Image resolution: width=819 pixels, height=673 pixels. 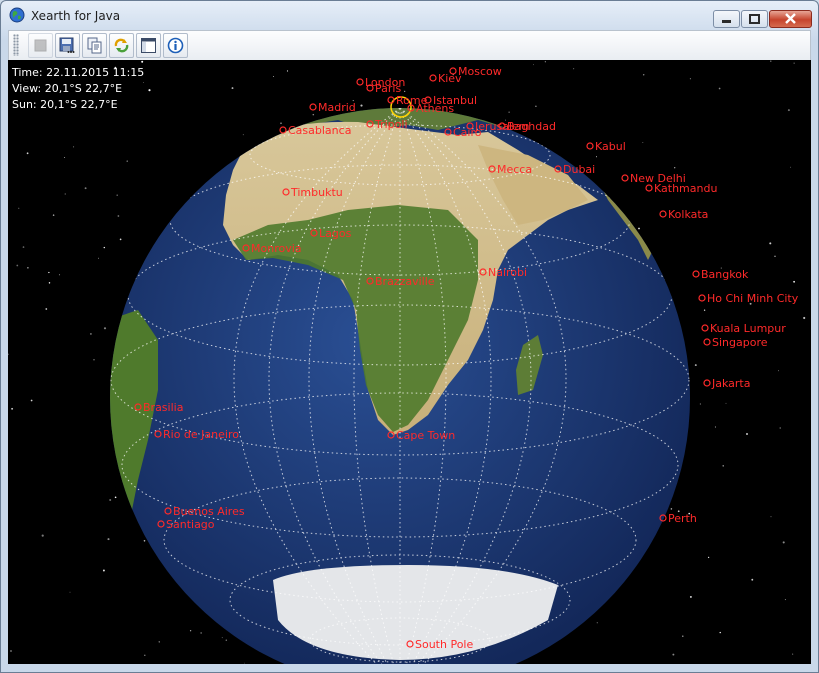 I want to click on city-marker: South Pole, so click(x=439, y=644).